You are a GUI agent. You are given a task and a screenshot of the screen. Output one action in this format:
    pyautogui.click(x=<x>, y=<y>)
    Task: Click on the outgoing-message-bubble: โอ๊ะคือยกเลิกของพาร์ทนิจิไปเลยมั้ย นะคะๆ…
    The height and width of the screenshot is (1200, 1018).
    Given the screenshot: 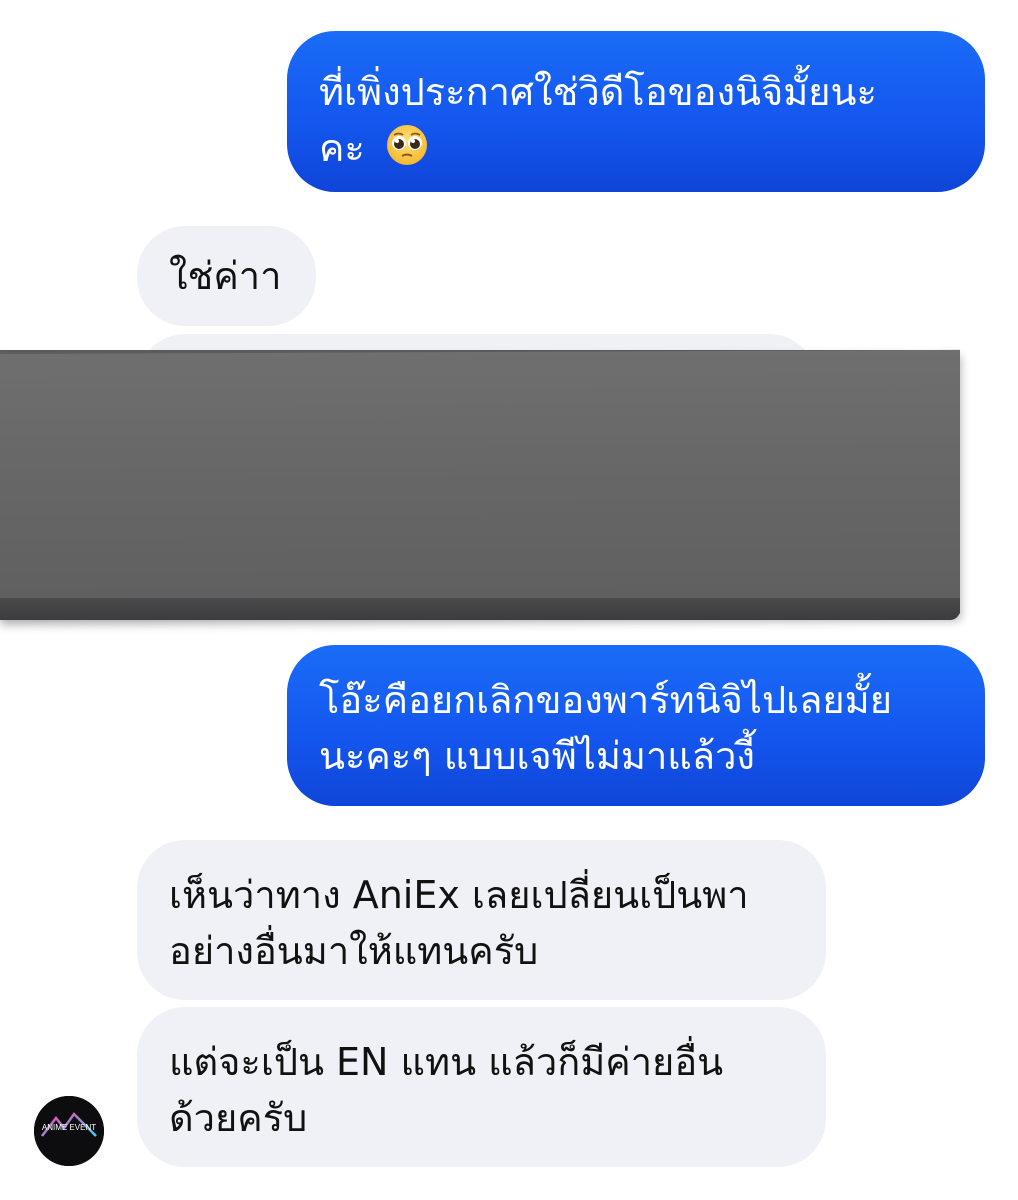 What is the action you would take?
    pyautogui.click(x=636, y=725)
    